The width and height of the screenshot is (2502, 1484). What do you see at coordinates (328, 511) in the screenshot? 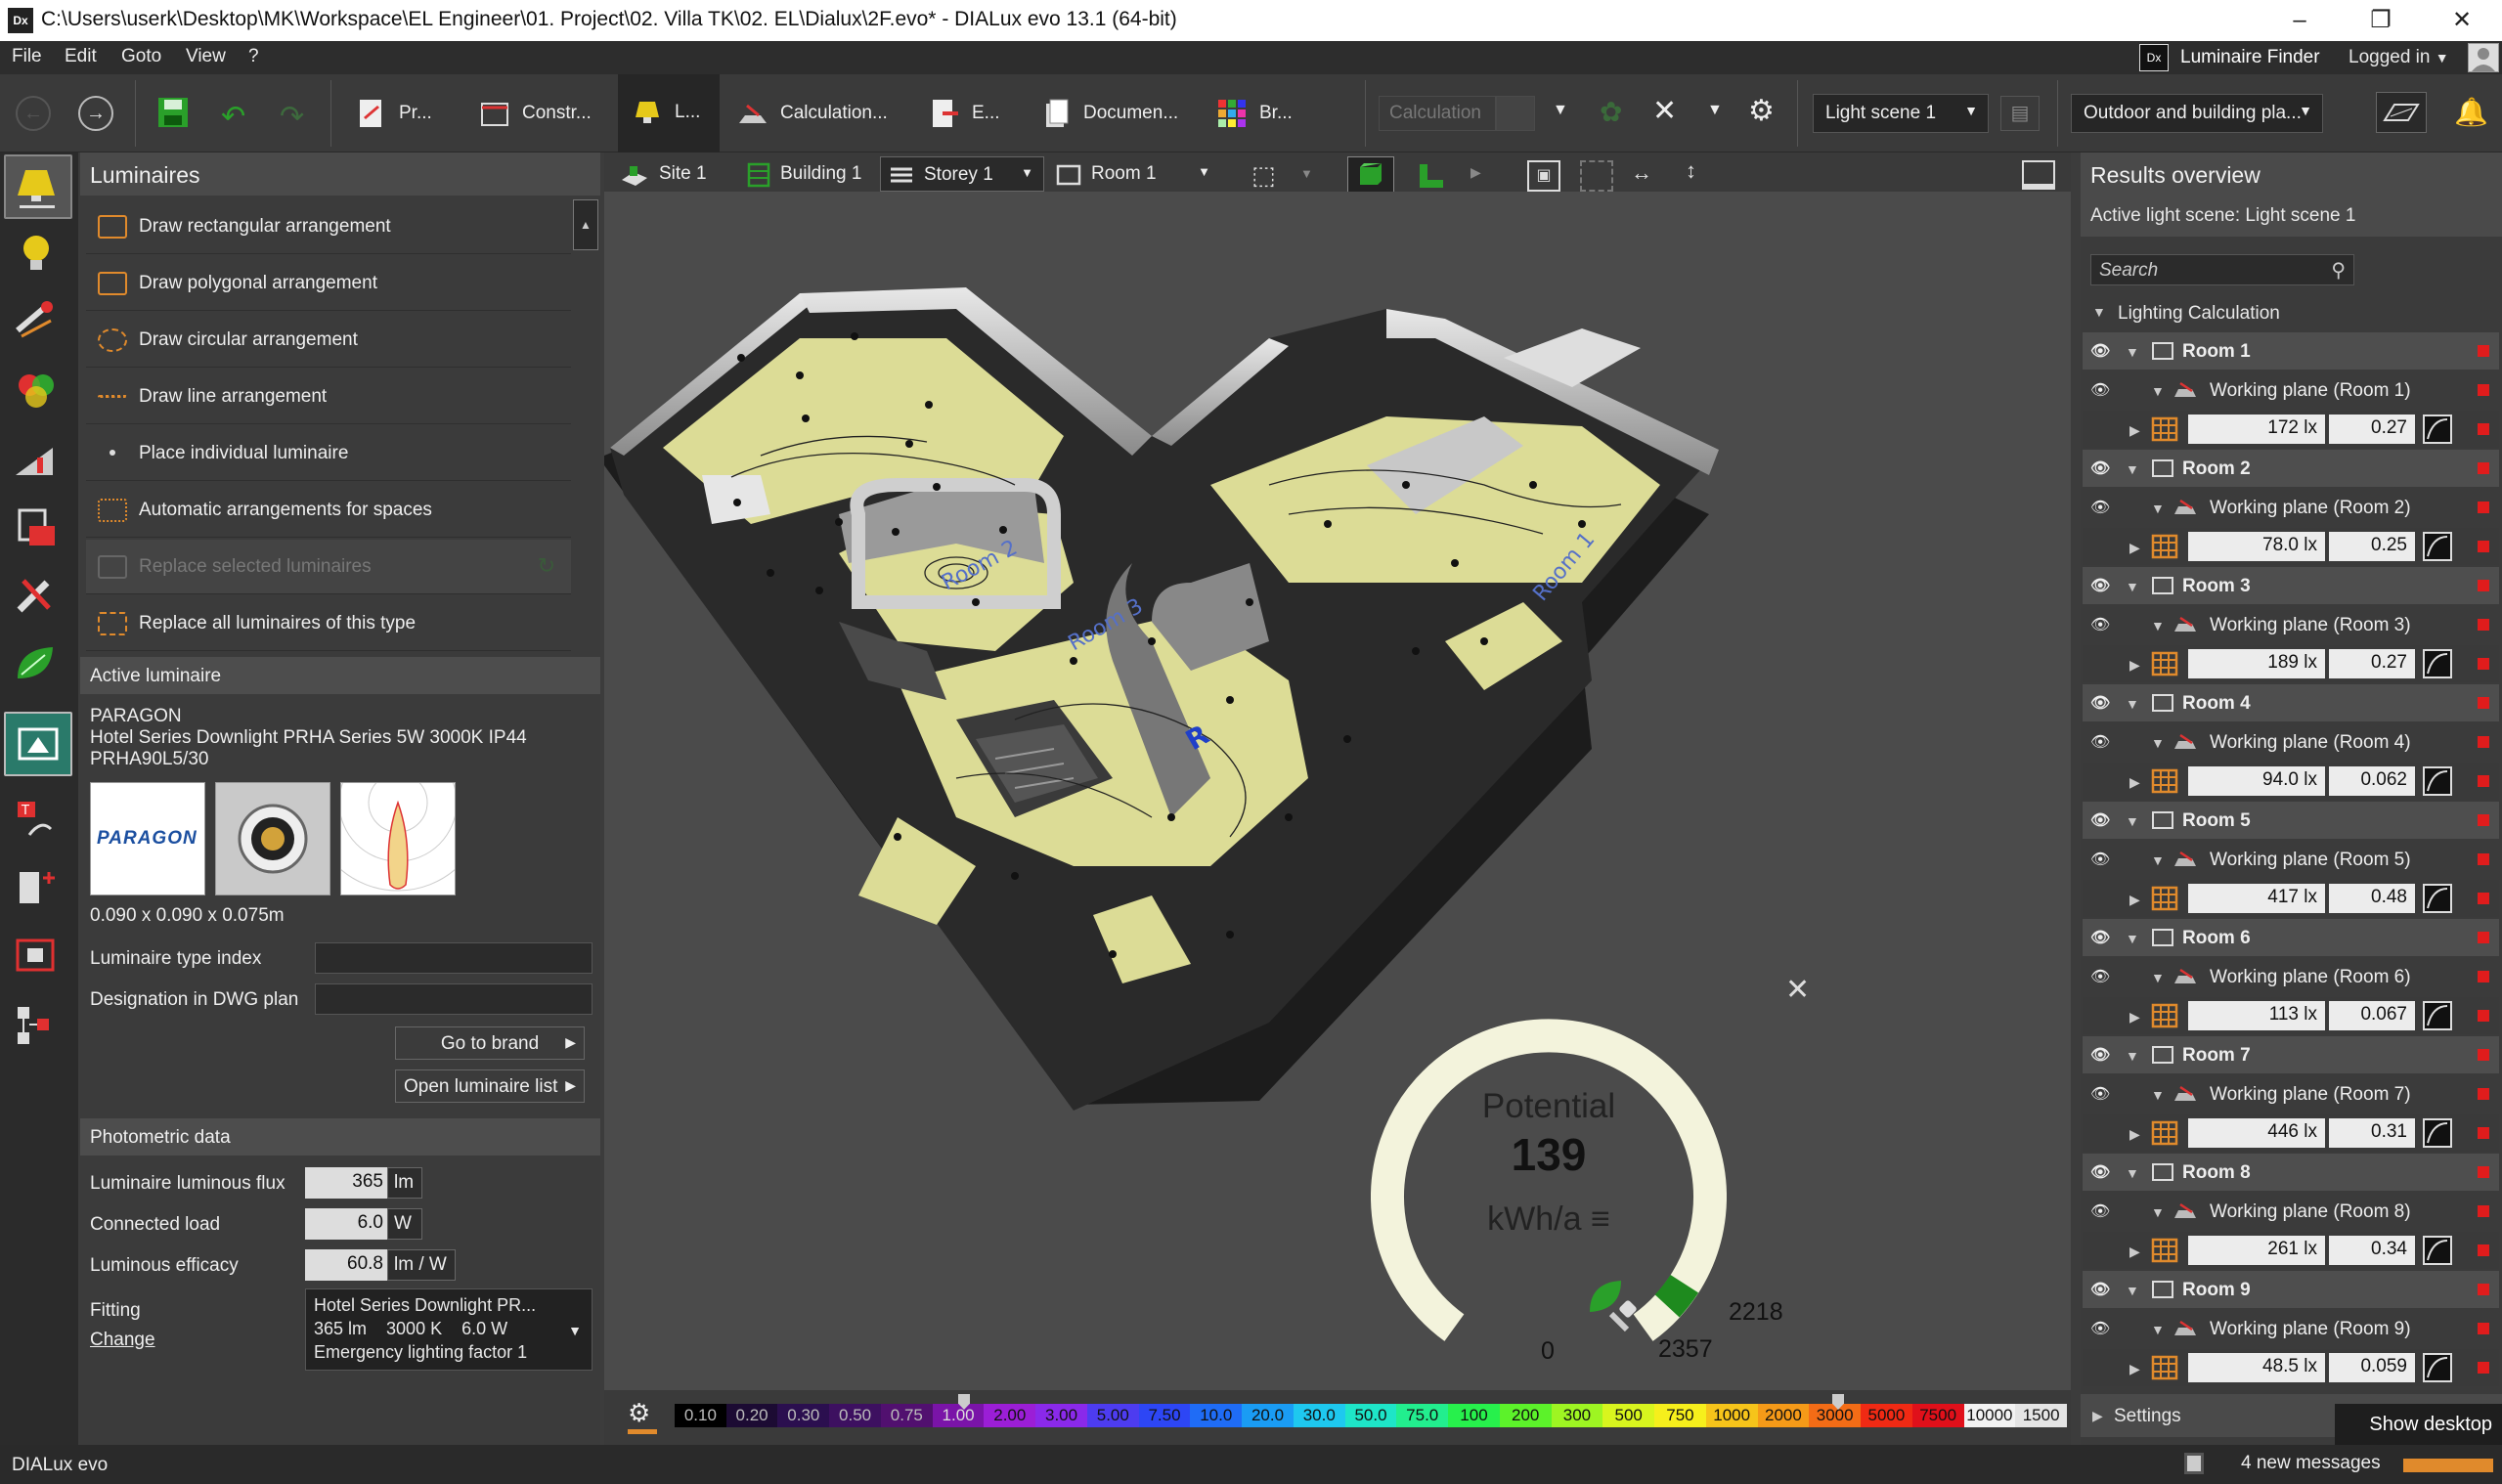
I see `tool-automatic-arrangements: Automatic arrangements for spaces` at bounding box center [328, 511].